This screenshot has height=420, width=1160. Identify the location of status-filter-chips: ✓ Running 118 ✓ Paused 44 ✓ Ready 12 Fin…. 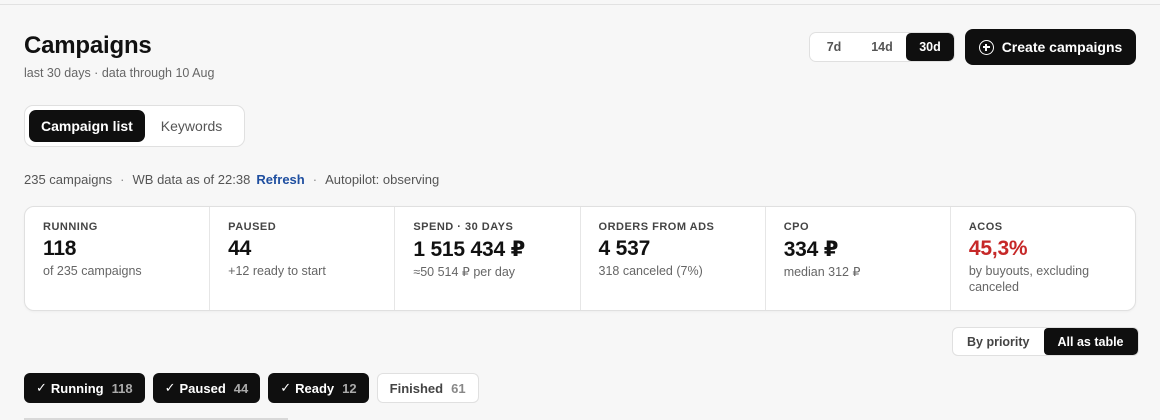
(251, 388).